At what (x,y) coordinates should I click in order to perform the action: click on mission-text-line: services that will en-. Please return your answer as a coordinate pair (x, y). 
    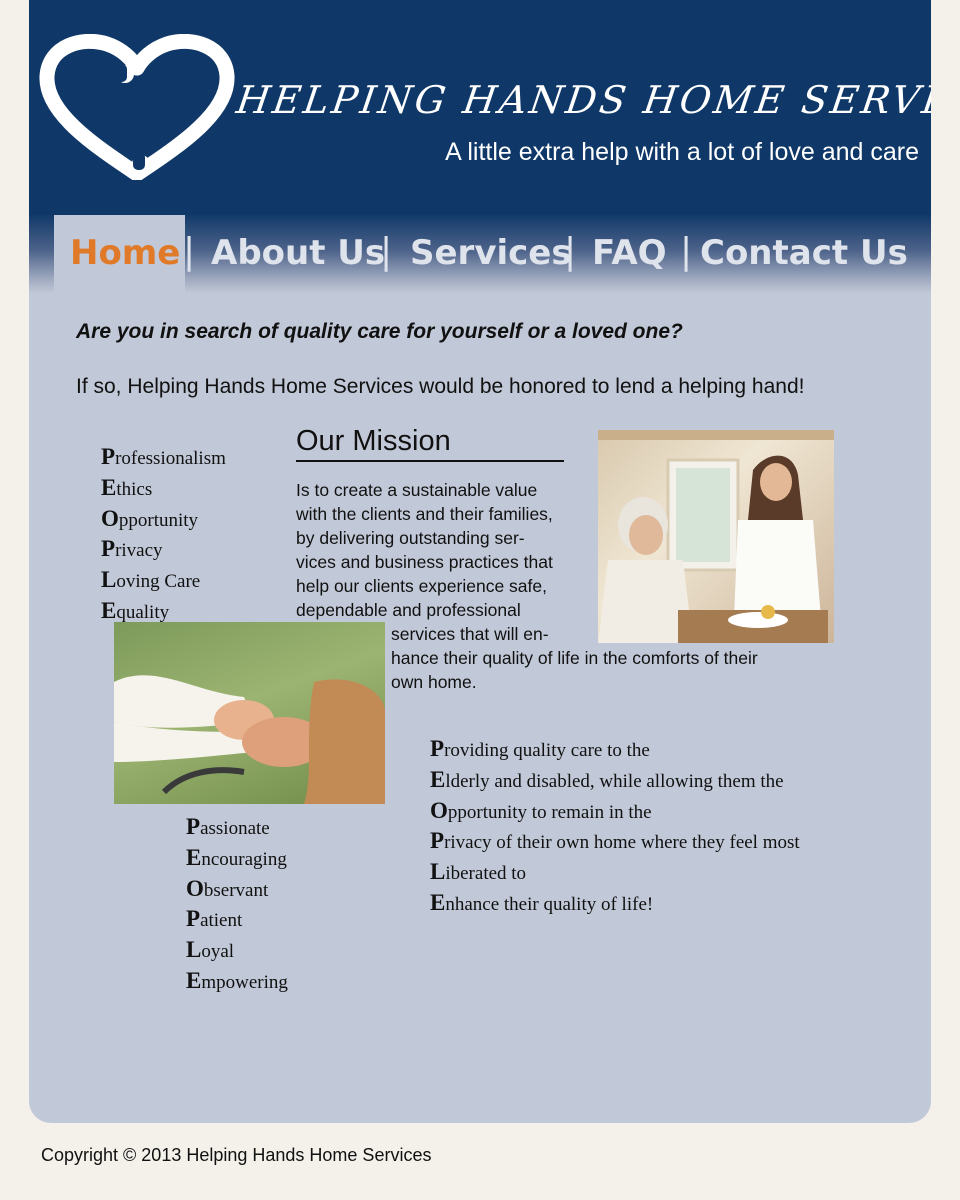
    Looking at the image, I should click on (470, 634).